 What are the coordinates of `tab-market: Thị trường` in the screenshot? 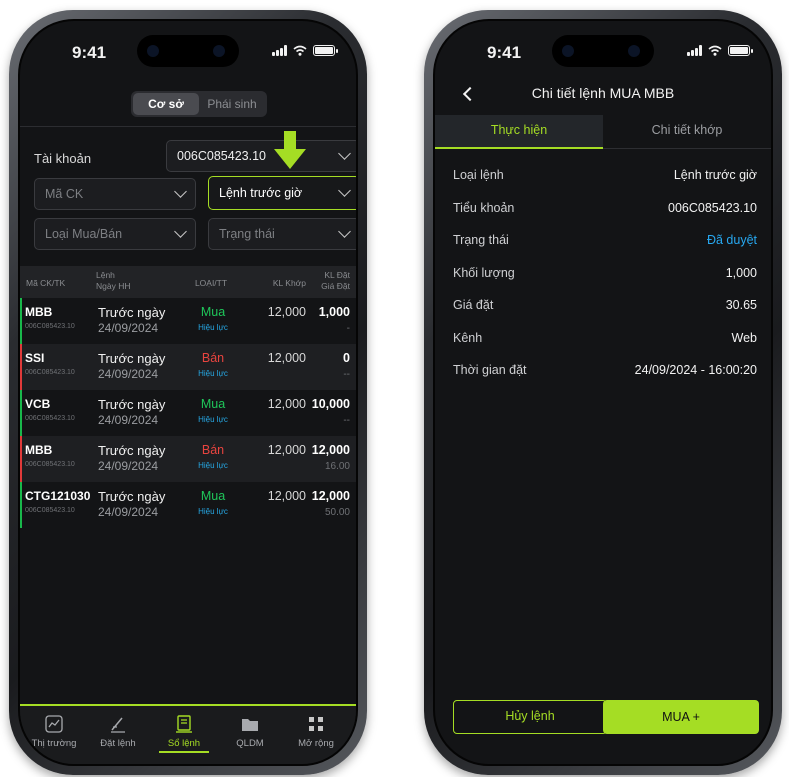 It's located at (54, 731).